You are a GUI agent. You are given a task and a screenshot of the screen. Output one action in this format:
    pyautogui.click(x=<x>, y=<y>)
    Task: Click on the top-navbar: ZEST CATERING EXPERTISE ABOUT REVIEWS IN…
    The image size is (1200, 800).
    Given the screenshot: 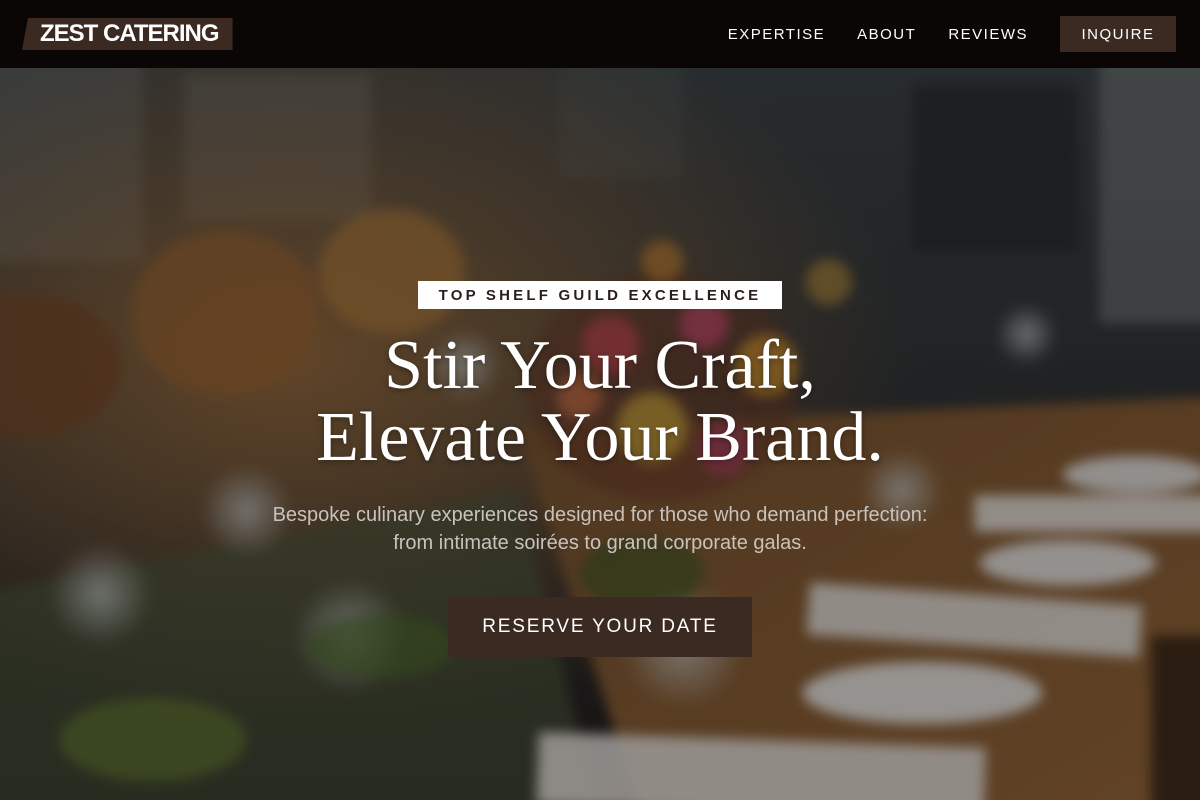 What is the action you would take?
    pyautogui.click(x=600, y=34)
    